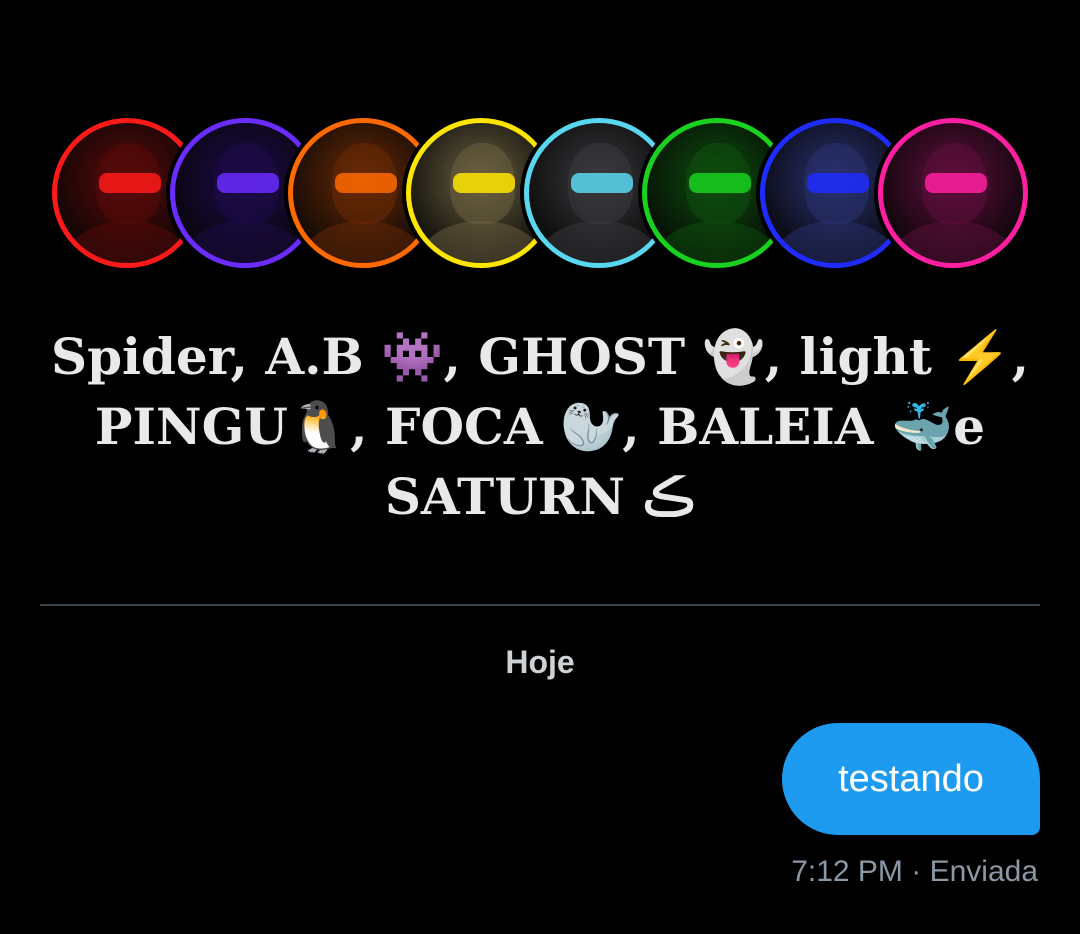 The image size is (1080, 934). I want to click on header-divider, so click(540, 605).